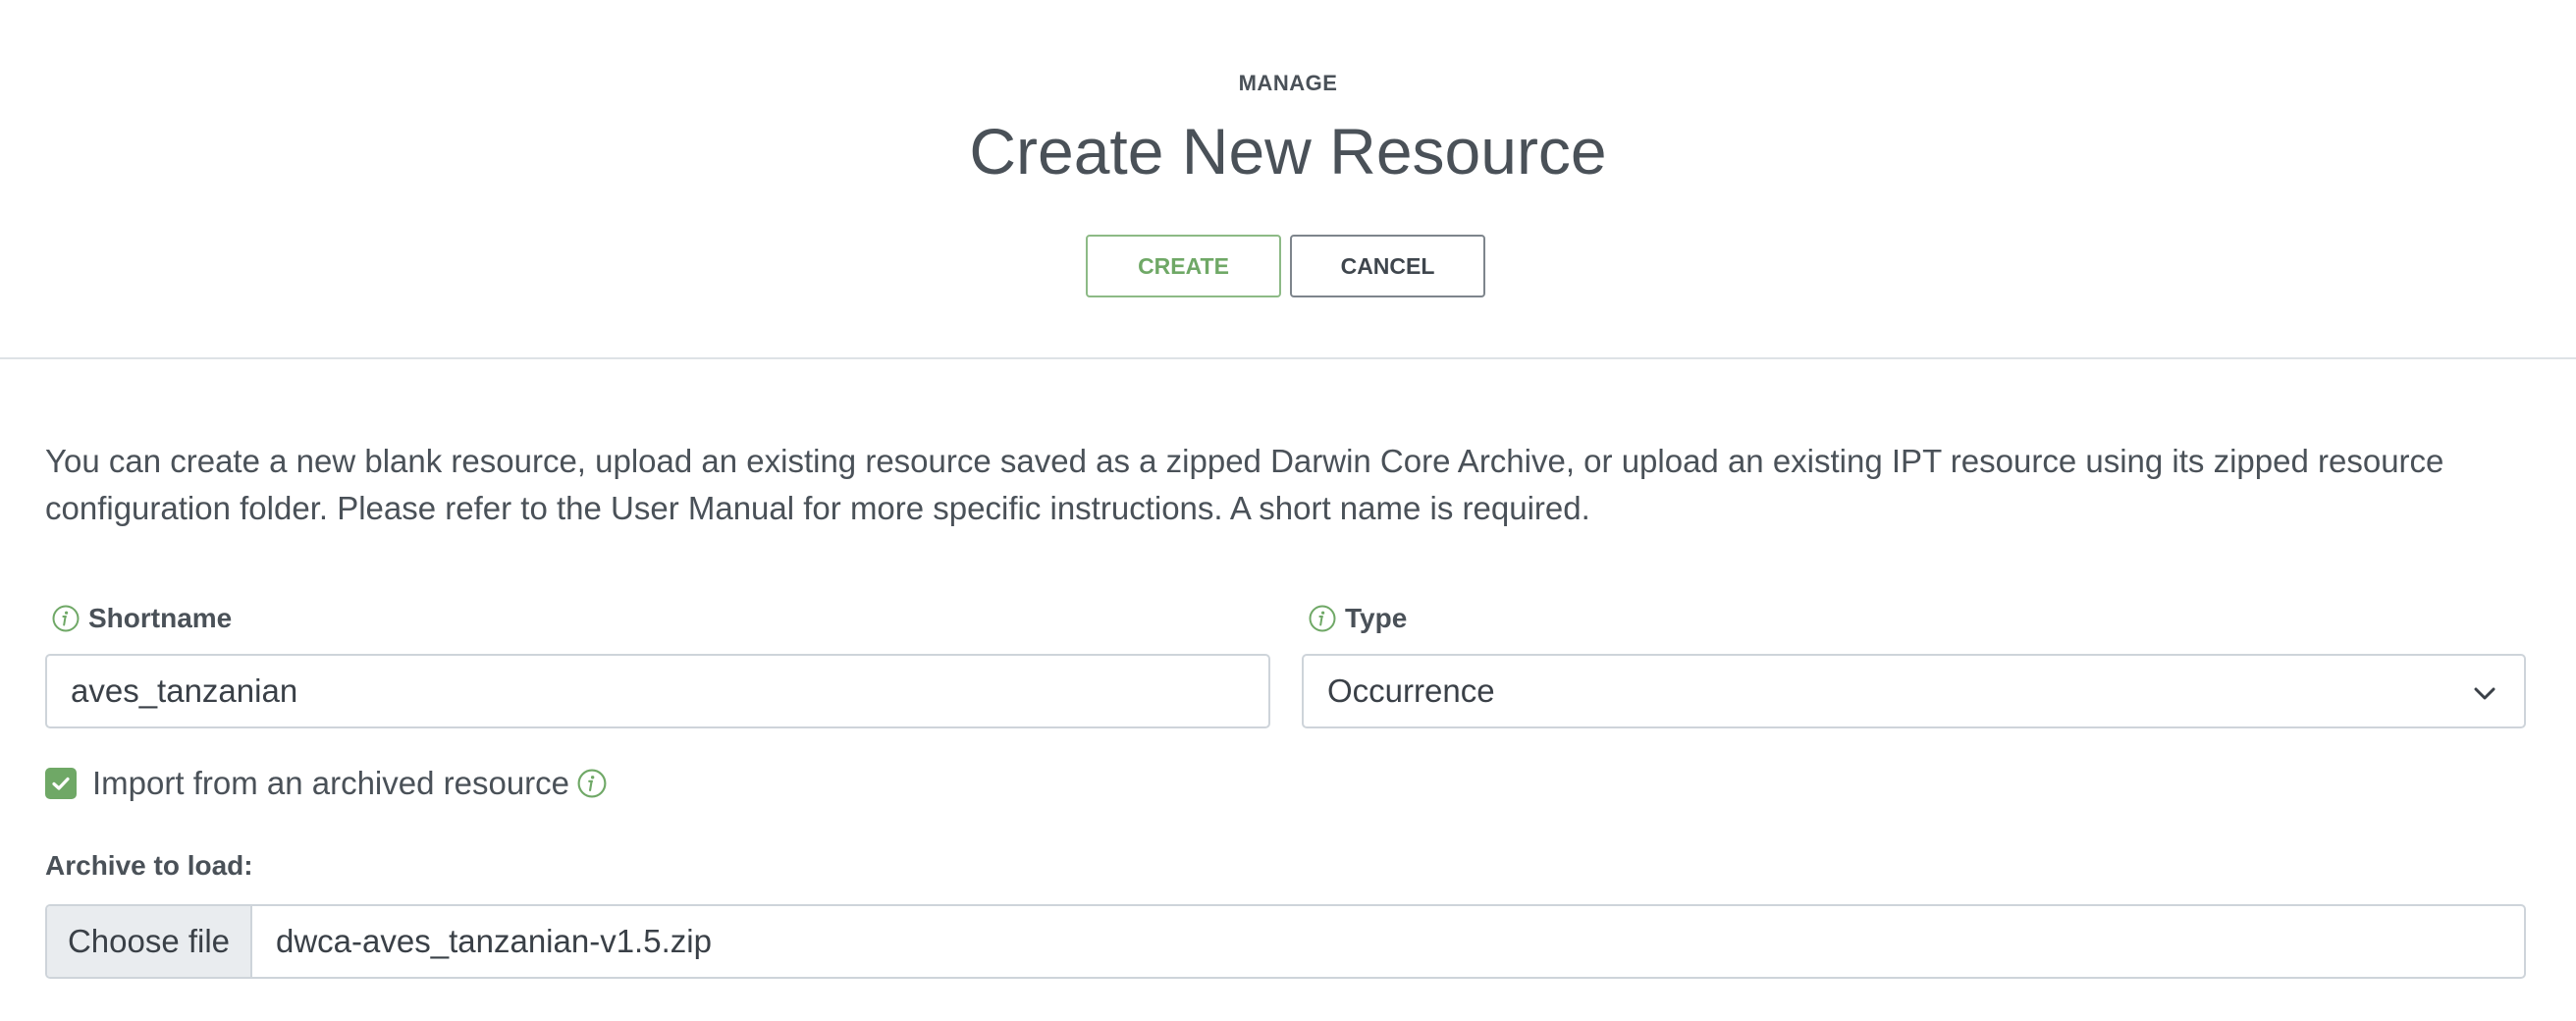  I want to click on choose-file-button: Choose file, so click(149, 941).